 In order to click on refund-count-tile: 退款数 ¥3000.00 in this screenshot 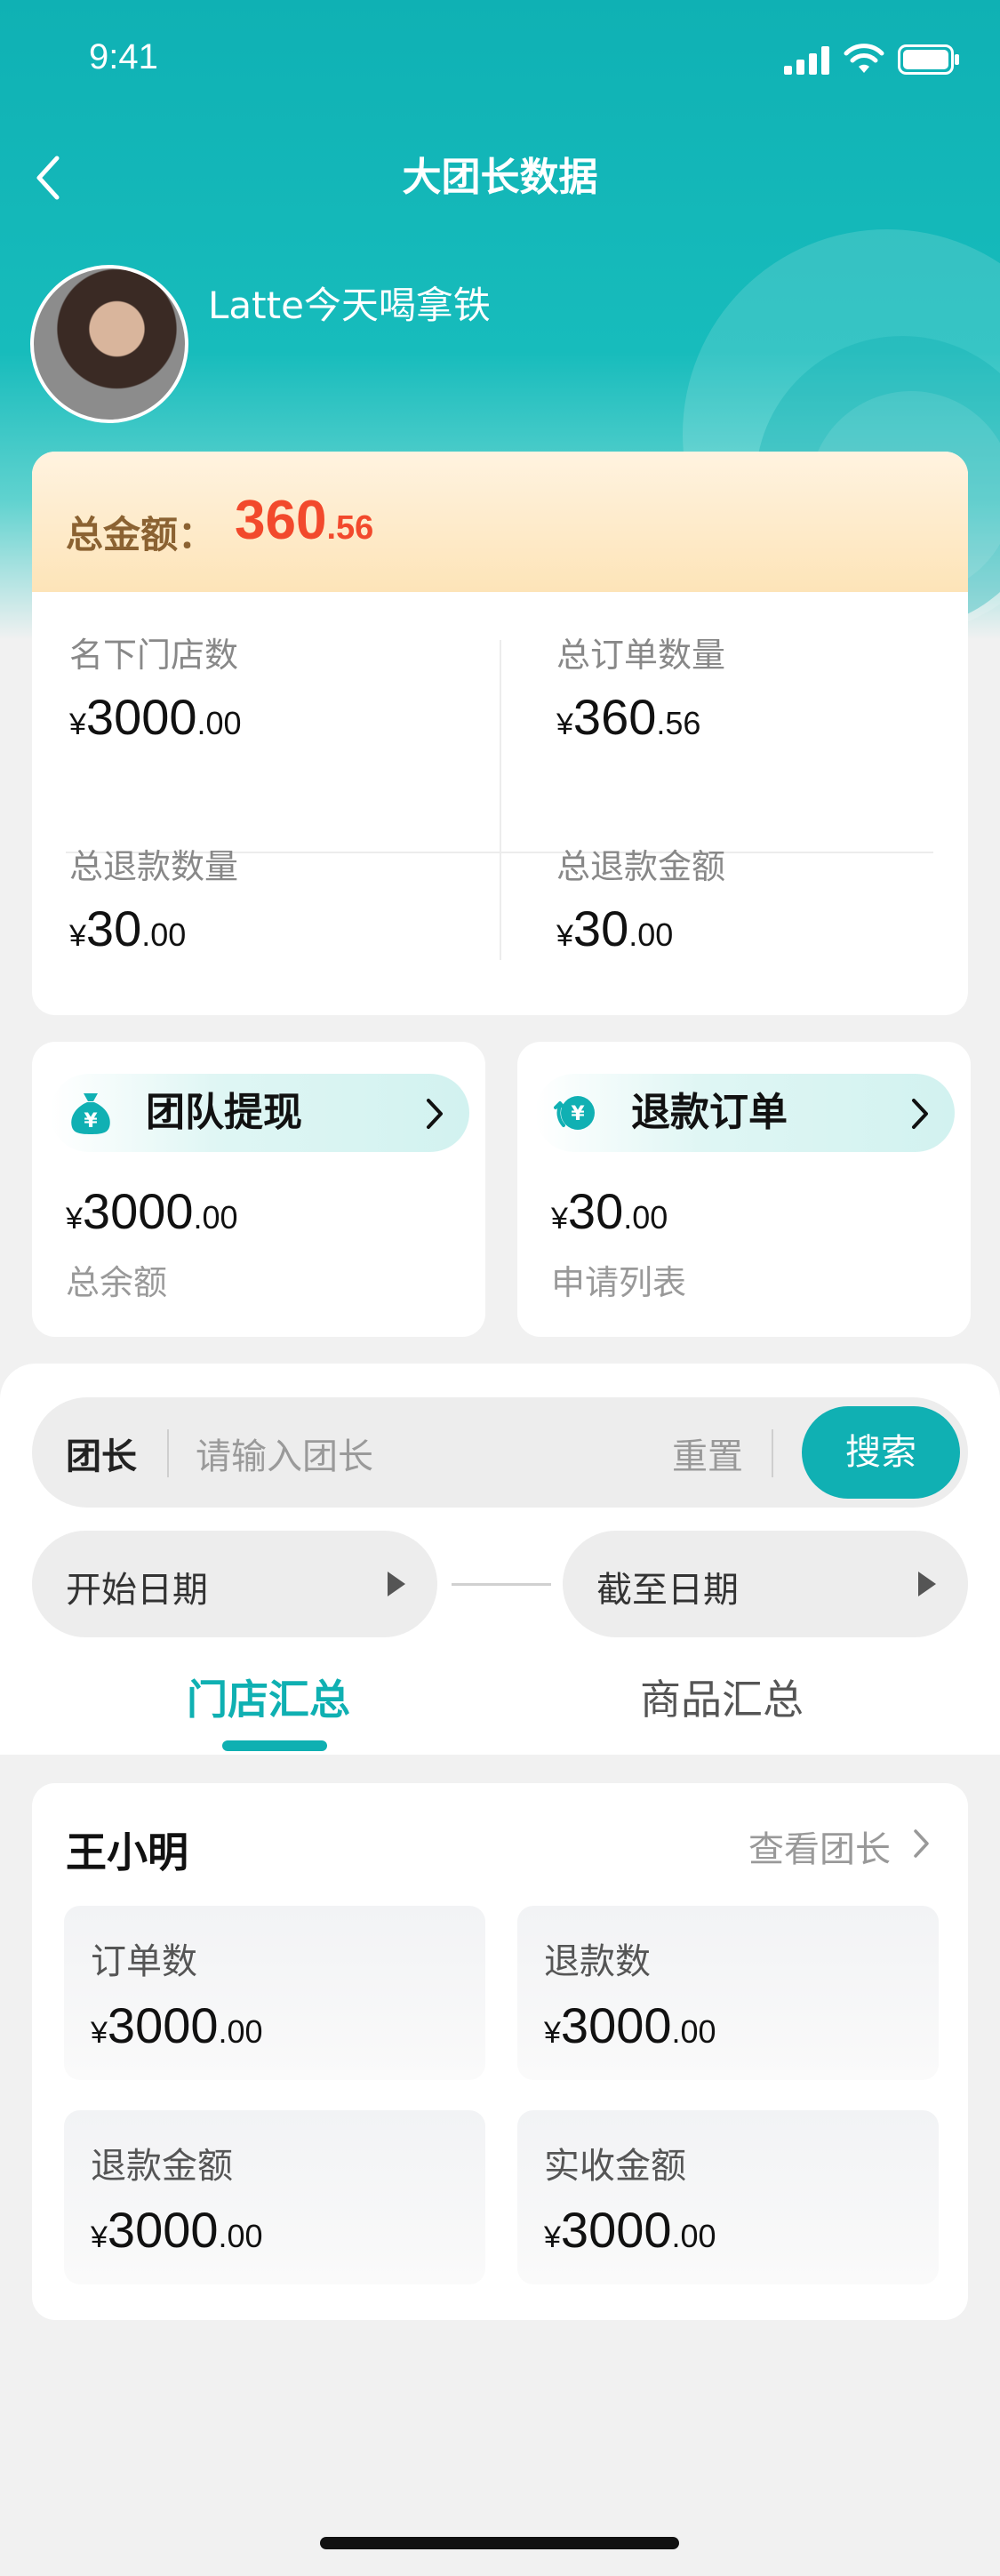, I will do `click(728, 1993)`.